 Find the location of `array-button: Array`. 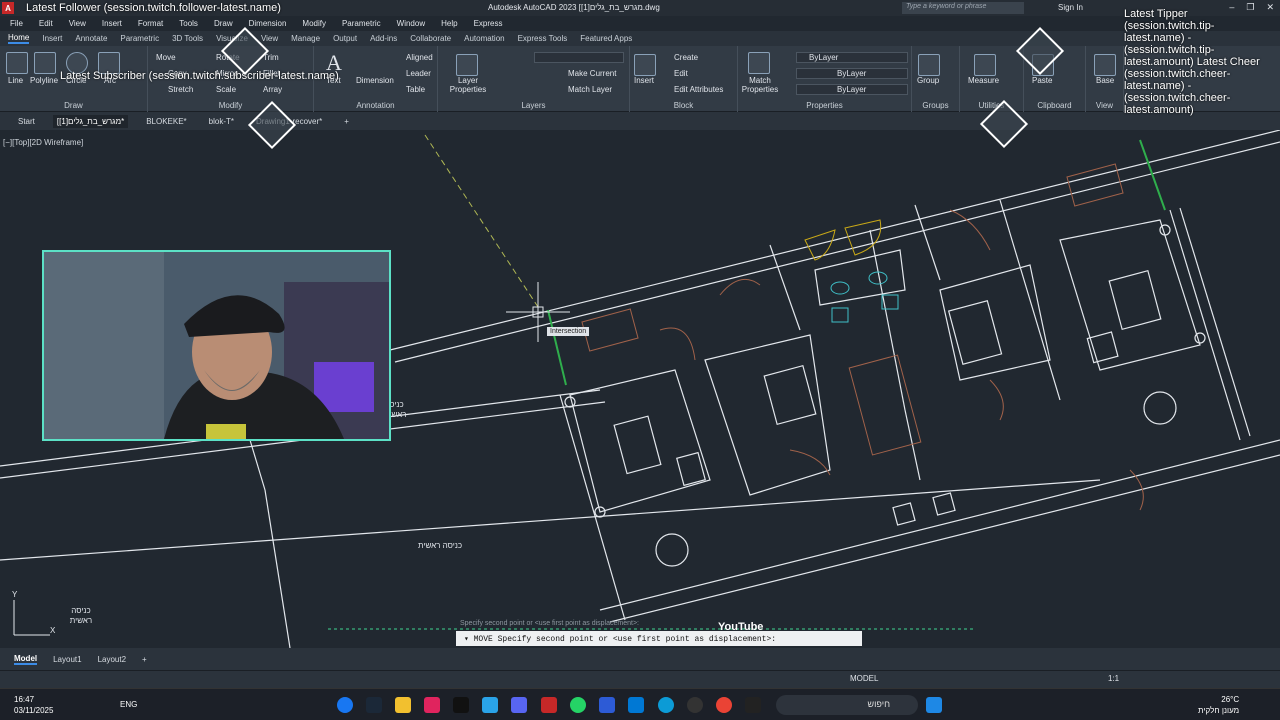

array-button: Array is located at coordinates (272, 89).